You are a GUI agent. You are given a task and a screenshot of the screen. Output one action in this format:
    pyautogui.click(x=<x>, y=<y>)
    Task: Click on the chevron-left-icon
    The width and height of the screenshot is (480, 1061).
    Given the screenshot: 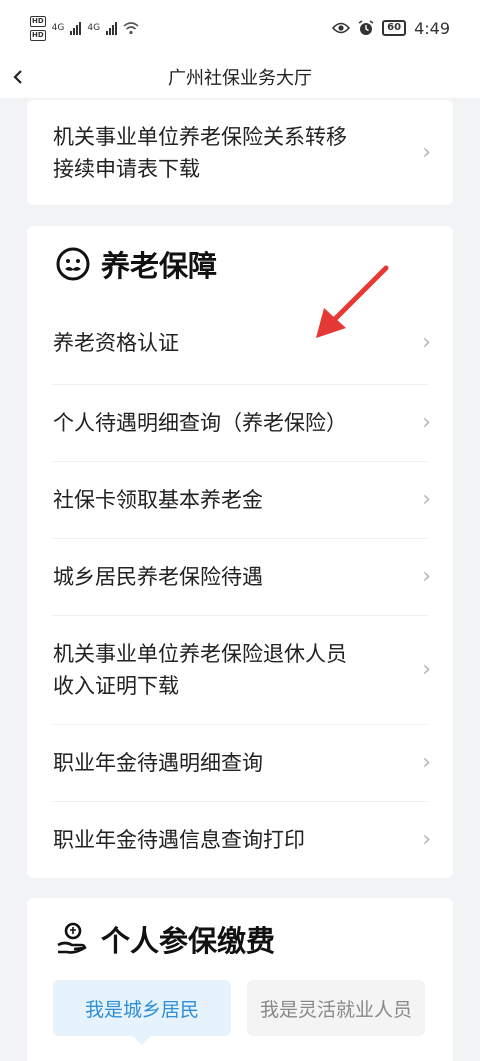 What is the action you would take?
    pyautogui.click(x=17, y=77)
    